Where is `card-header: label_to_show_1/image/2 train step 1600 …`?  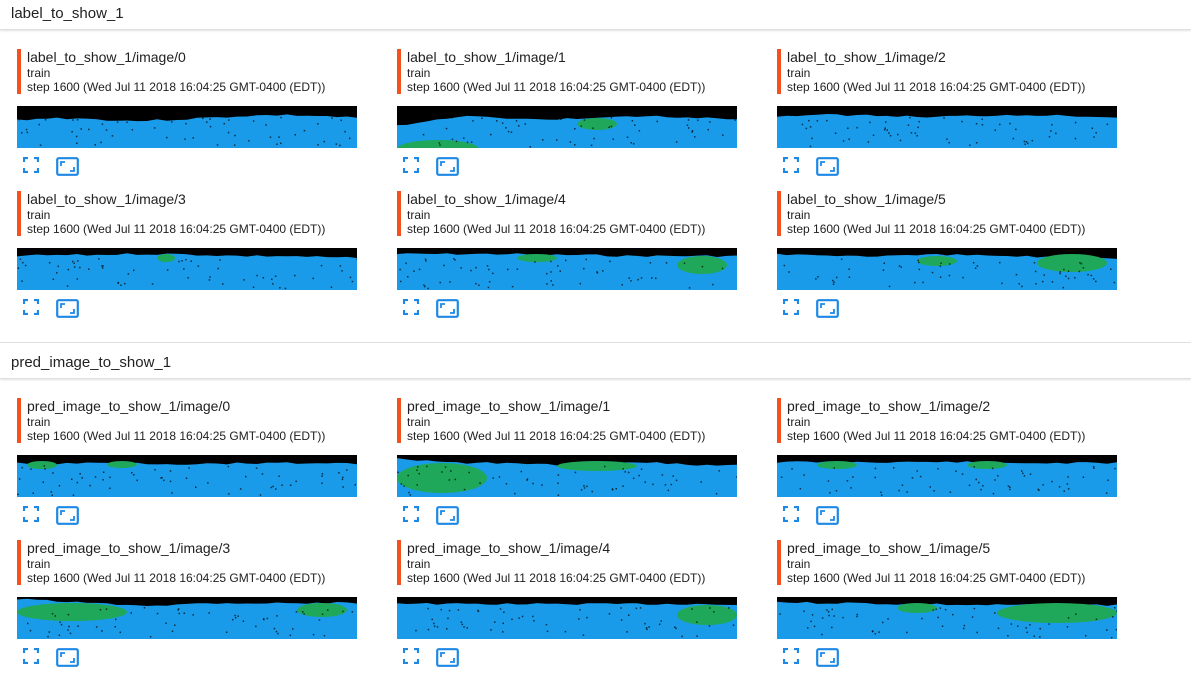
card-header: label_to_show_1/image/2 train step 1600 … is located at coordinates (948, 71).